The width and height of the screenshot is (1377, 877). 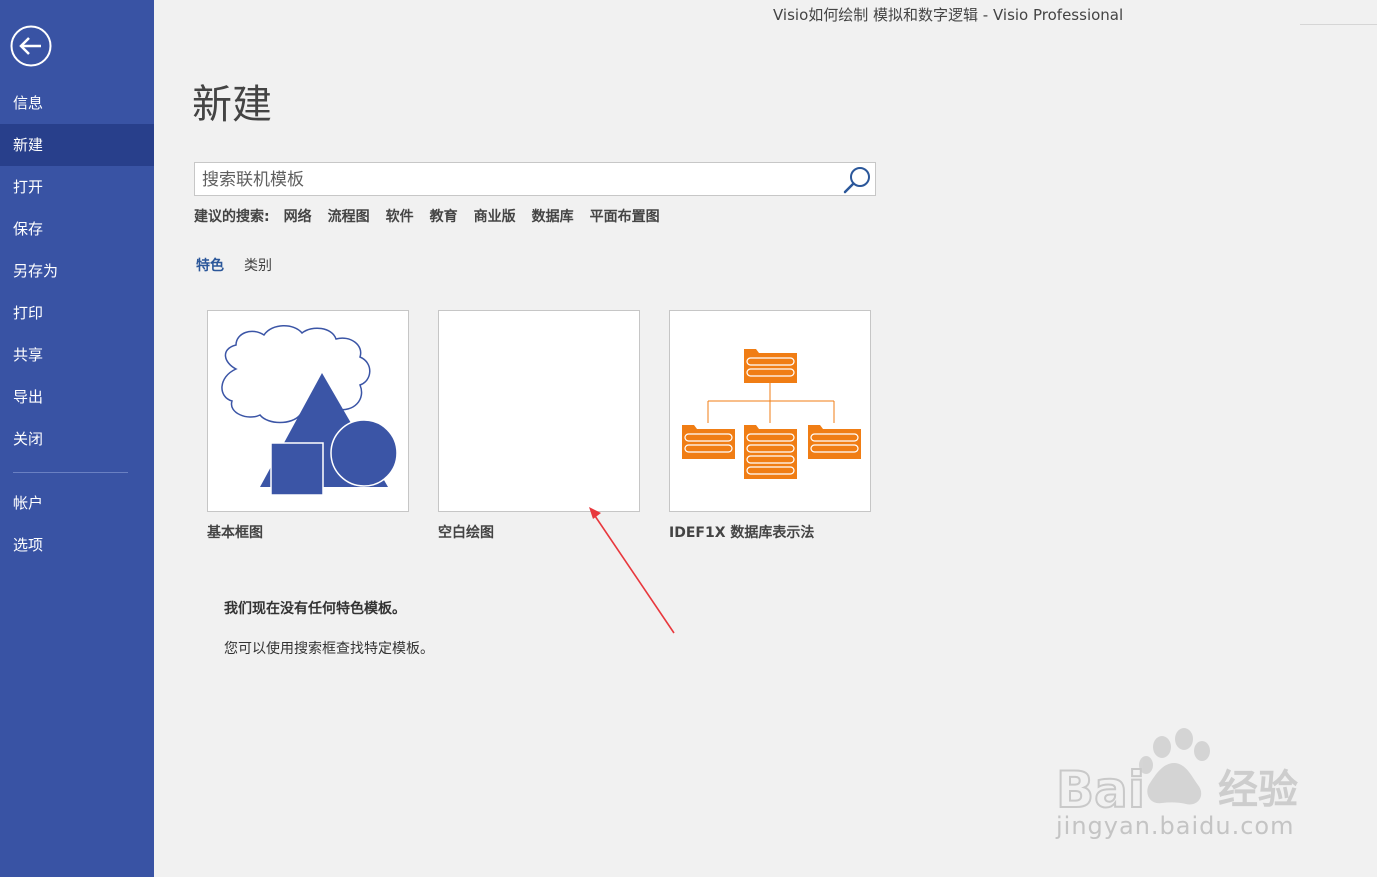 I want to click on search-button, so click(x=857, y=179).